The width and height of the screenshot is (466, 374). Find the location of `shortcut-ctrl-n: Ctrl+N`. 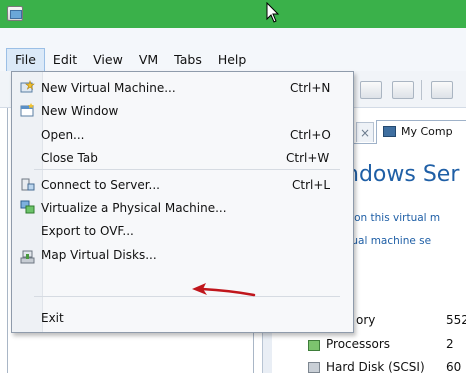

shortcut-ctrl-n: Ctrl+N is located at coordinates (310, 88).